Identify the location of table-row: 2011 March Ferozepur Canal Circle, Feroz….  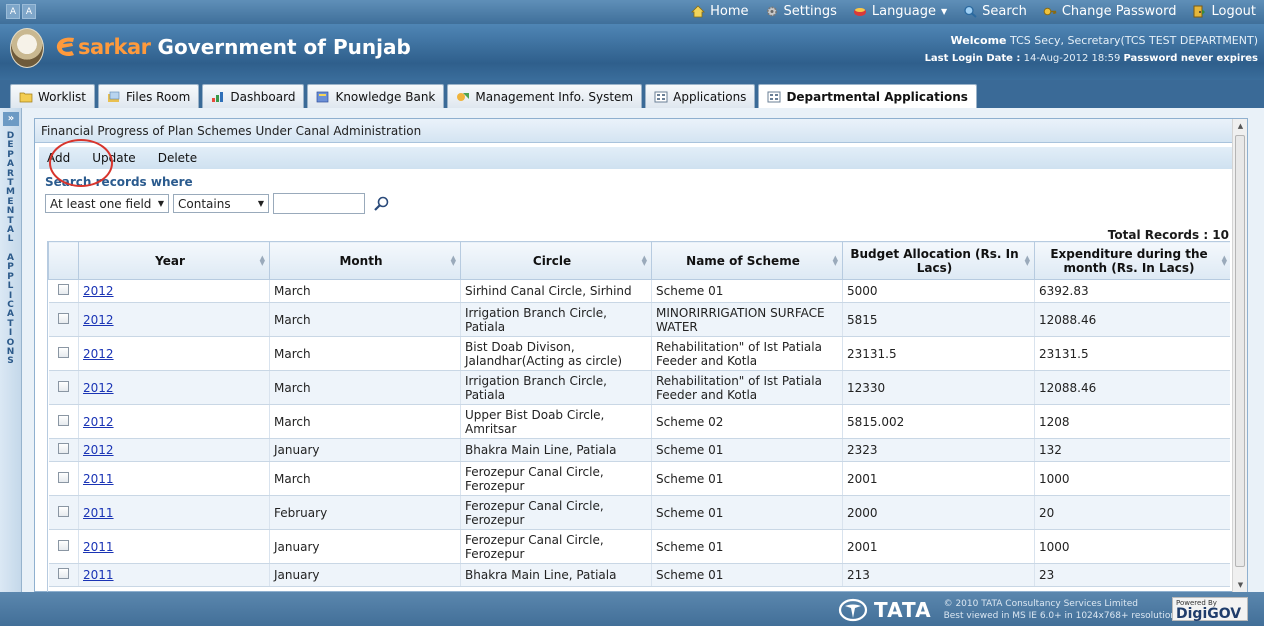
(639, 478).